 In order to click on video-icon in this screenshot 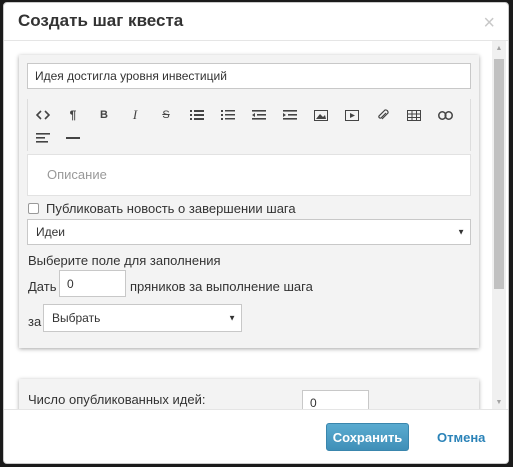, I will do `click(352, 115)`.